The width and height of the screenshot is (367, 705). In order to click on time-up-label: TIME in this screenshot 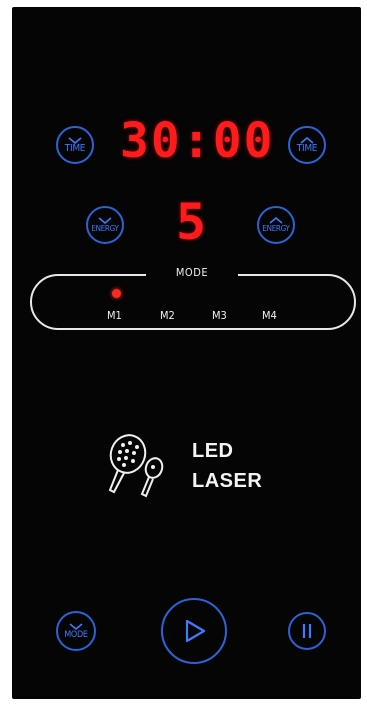, I will do `click(307, 148)`.